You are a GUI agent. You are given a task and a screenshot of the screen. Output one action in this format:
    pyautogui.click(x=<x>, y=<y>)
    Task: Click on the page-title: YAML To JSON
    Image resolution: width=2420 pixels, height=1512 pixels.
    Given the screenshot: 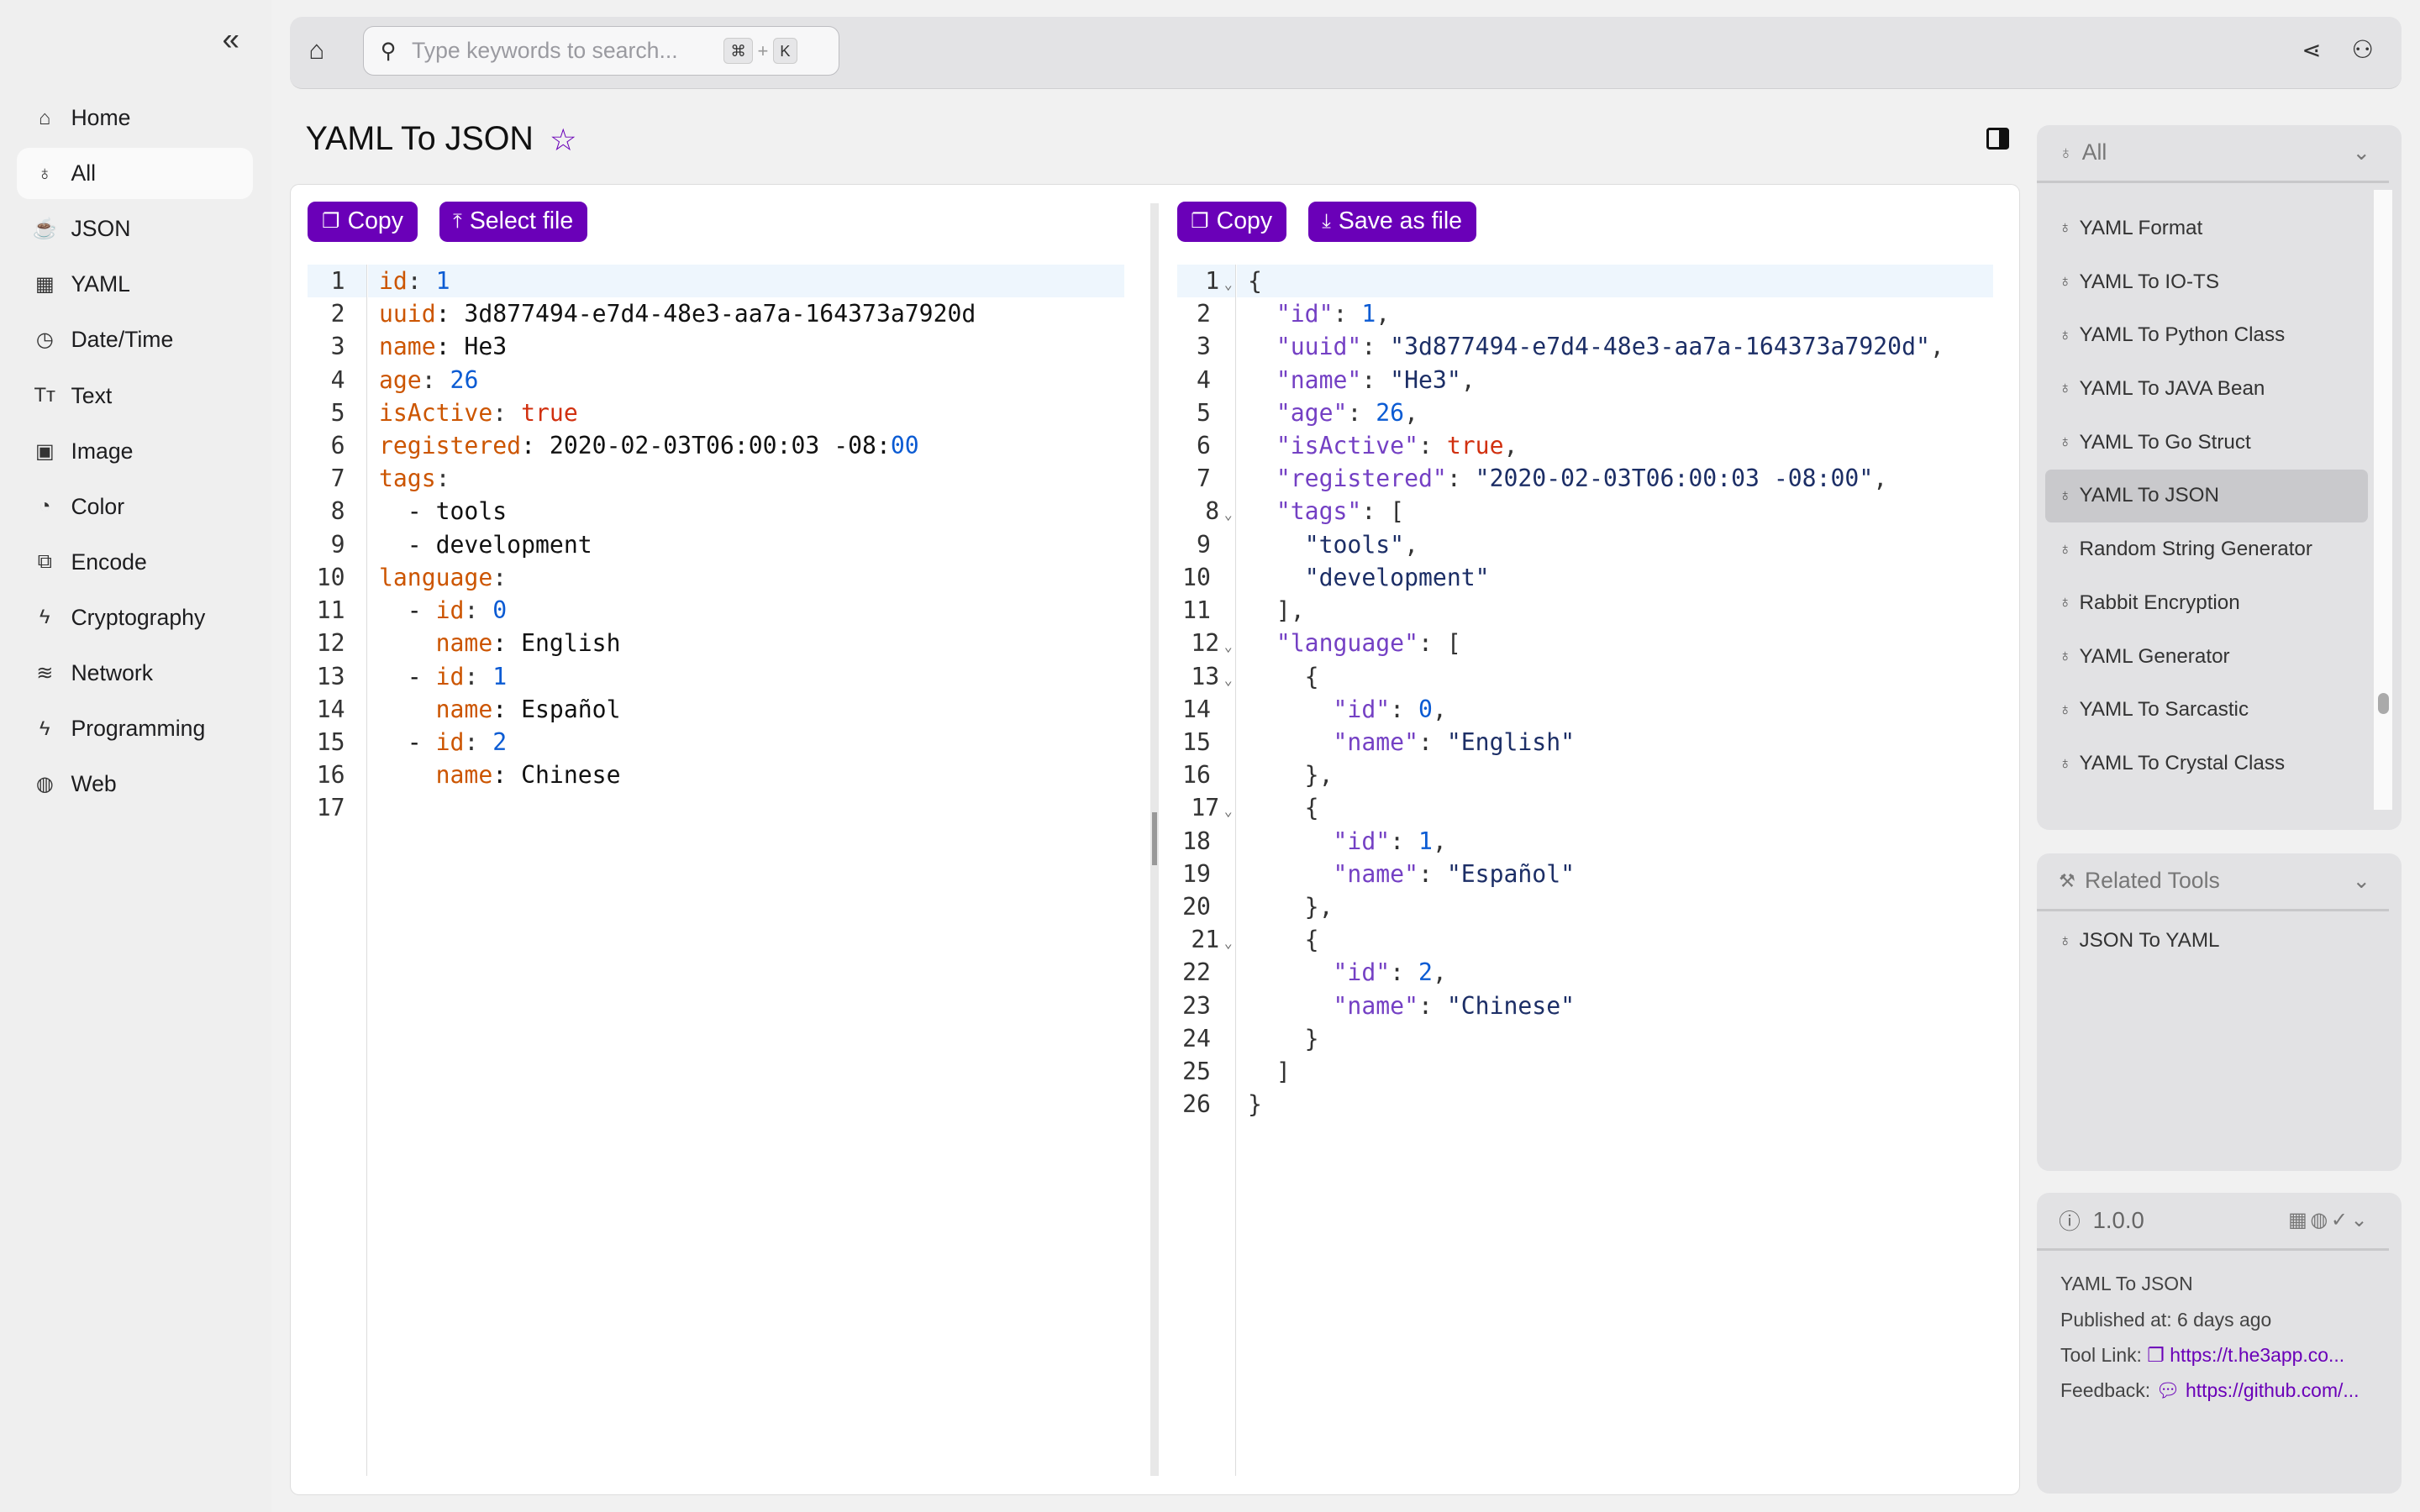 What is the action you would take?
    pyautogui.click(x=420, y=139)
    